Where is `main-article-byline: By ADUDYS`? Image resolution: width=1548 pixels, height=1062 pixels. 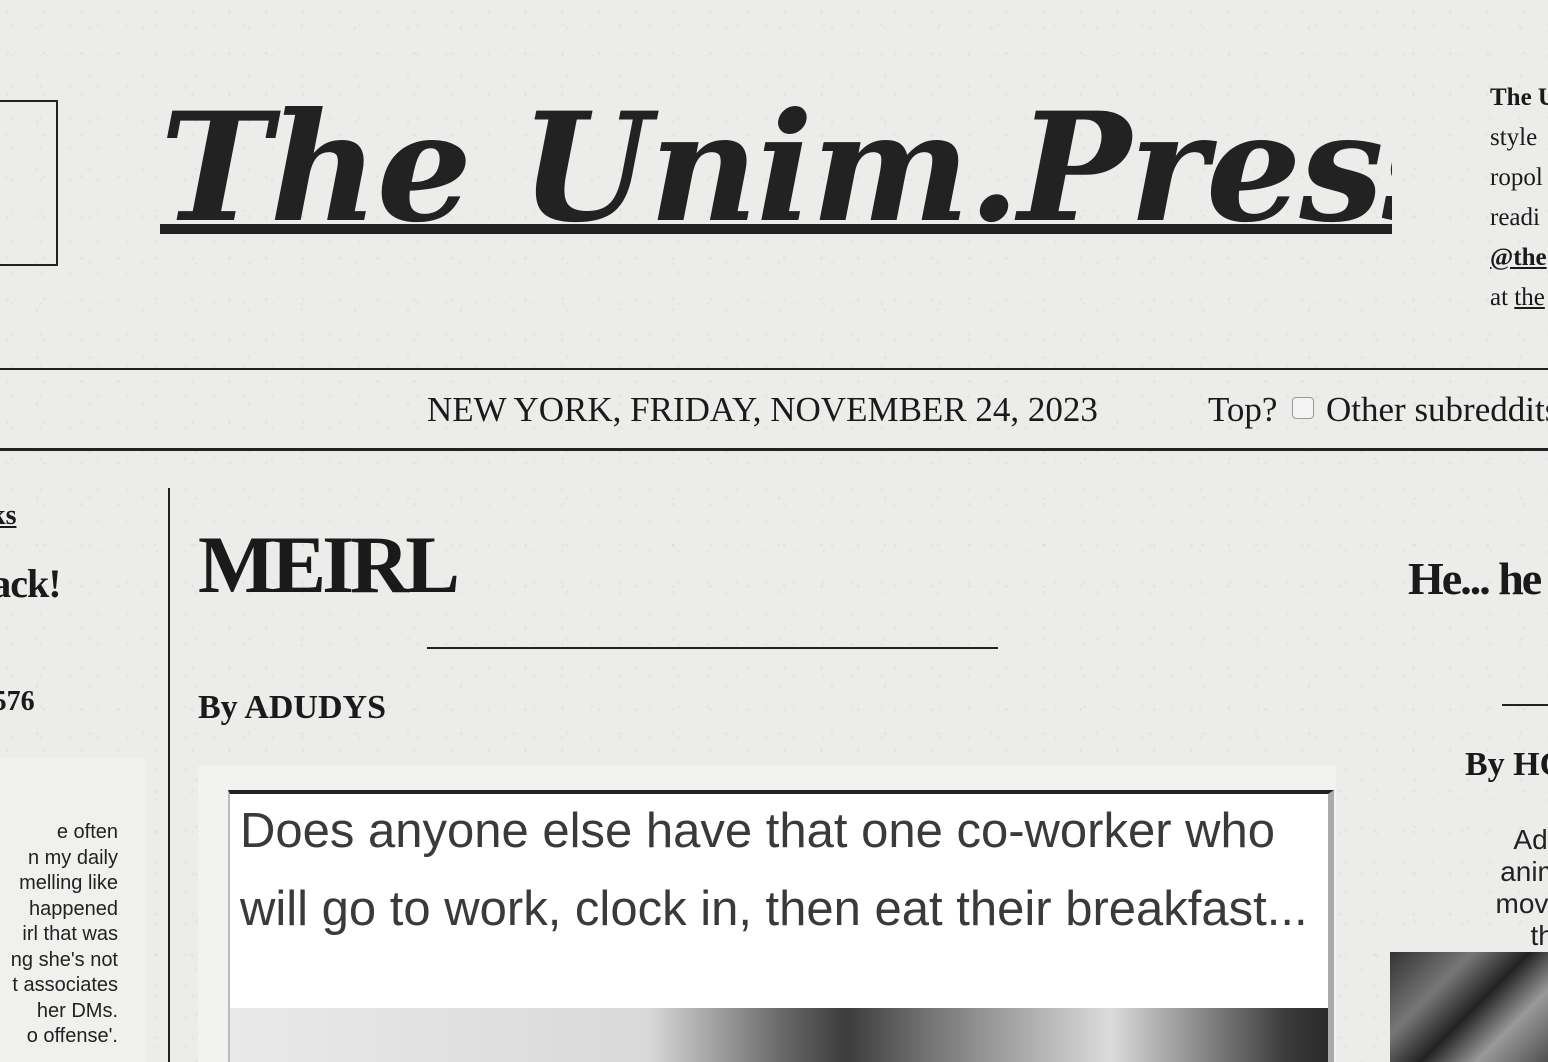
main-article-byline: By ADUDYS is located at coordinates (292, 707).